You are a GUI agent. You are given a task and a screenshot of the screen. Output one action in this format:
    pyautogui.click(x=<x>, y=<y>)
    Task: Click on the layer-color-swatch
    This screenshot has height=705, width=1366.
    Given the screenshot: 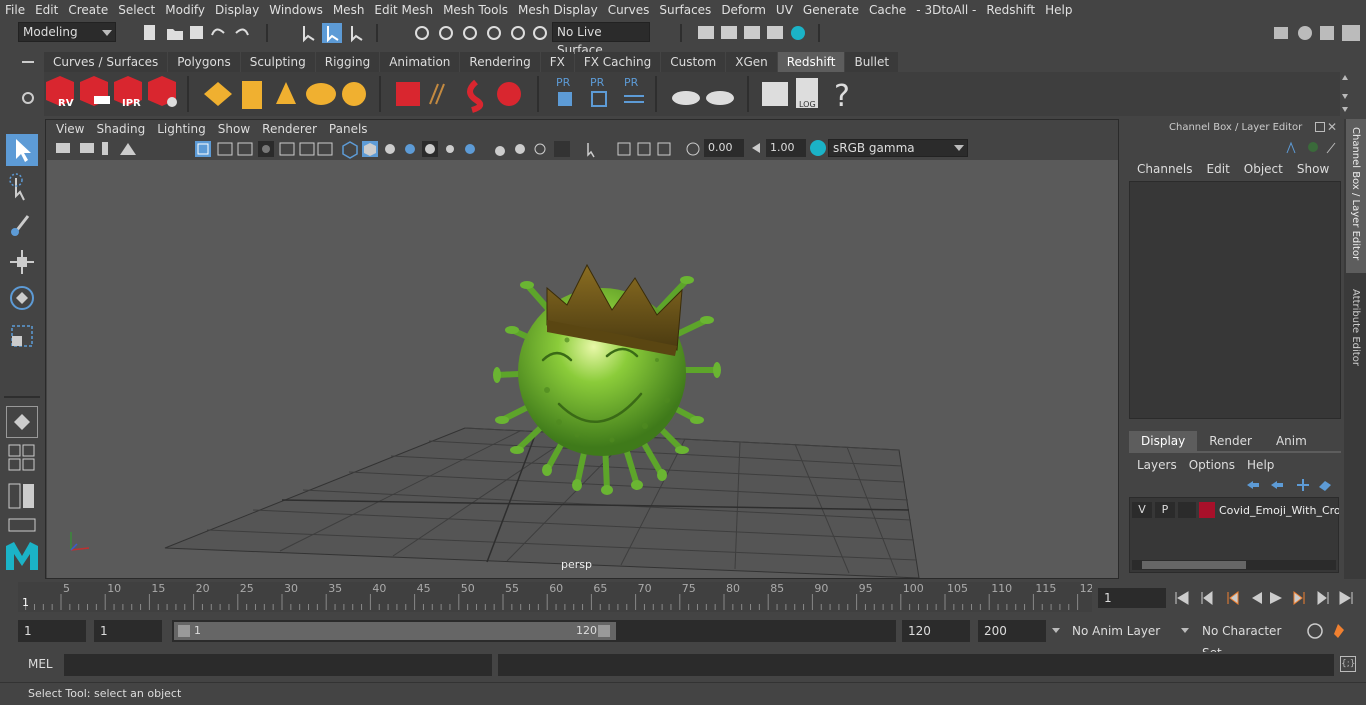 What is the action you would take?
    pyautogui.click(x=1207, y=510)
    